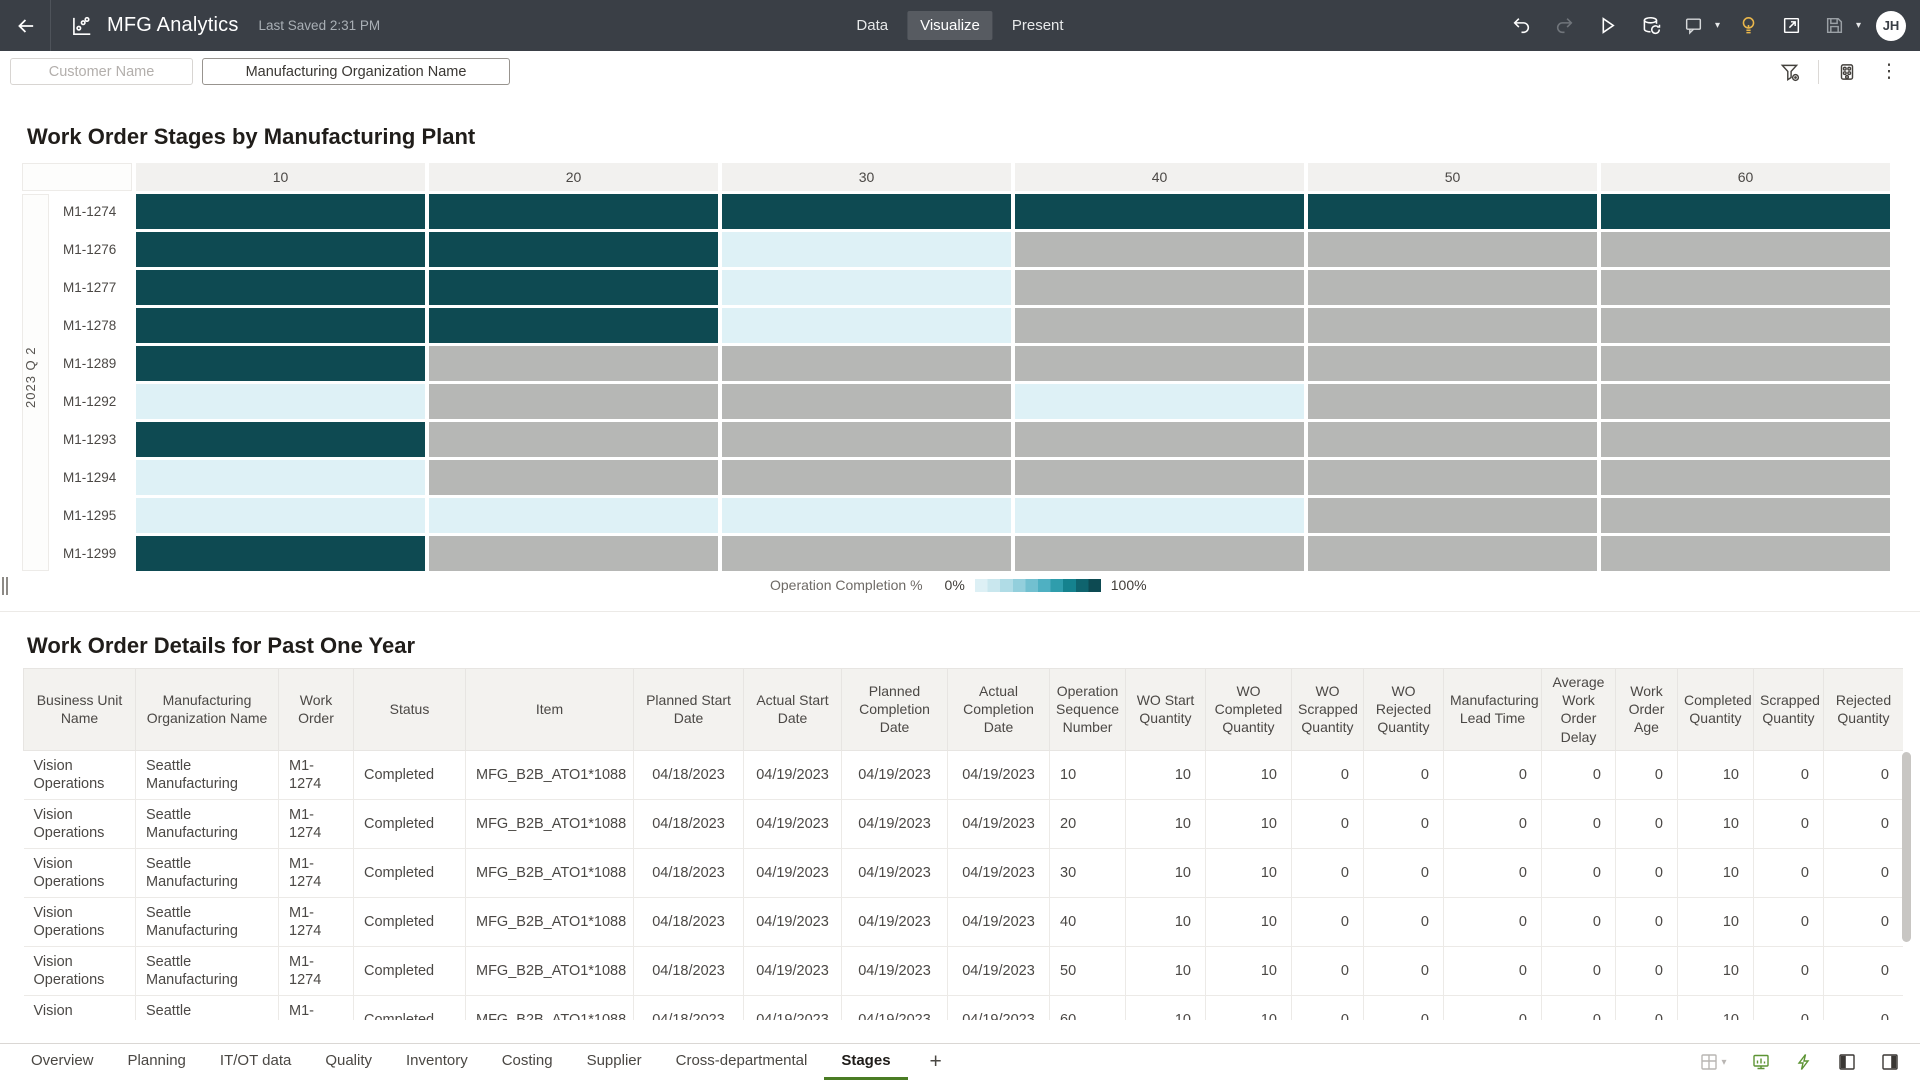 This screenshot has height=1080, width=1920. What do you see at coordinates (1038, 25) in the screenshot?
I see `mode-tab-present: Present` at bounding box center [1038, 25].